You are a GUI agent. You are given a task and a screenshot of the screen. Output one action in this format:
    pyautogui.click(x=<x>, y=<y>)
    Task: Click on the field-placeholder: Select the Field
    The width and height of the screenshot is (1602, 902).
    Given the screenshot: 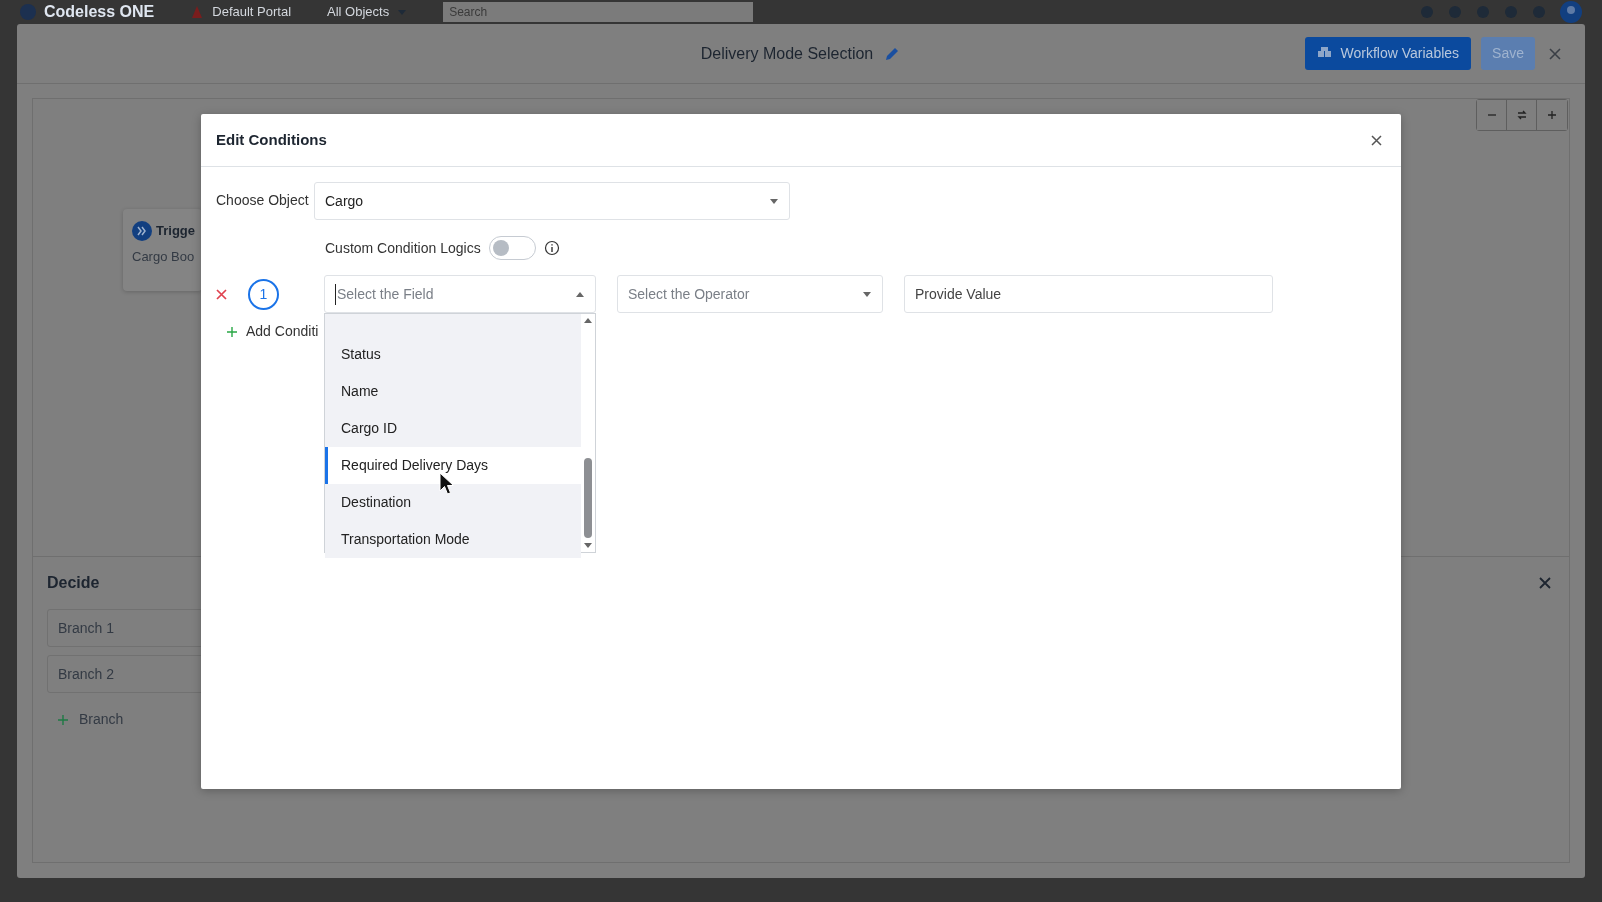 What is the action you would take?
    pyautogui.click(x=384, y=294)
    